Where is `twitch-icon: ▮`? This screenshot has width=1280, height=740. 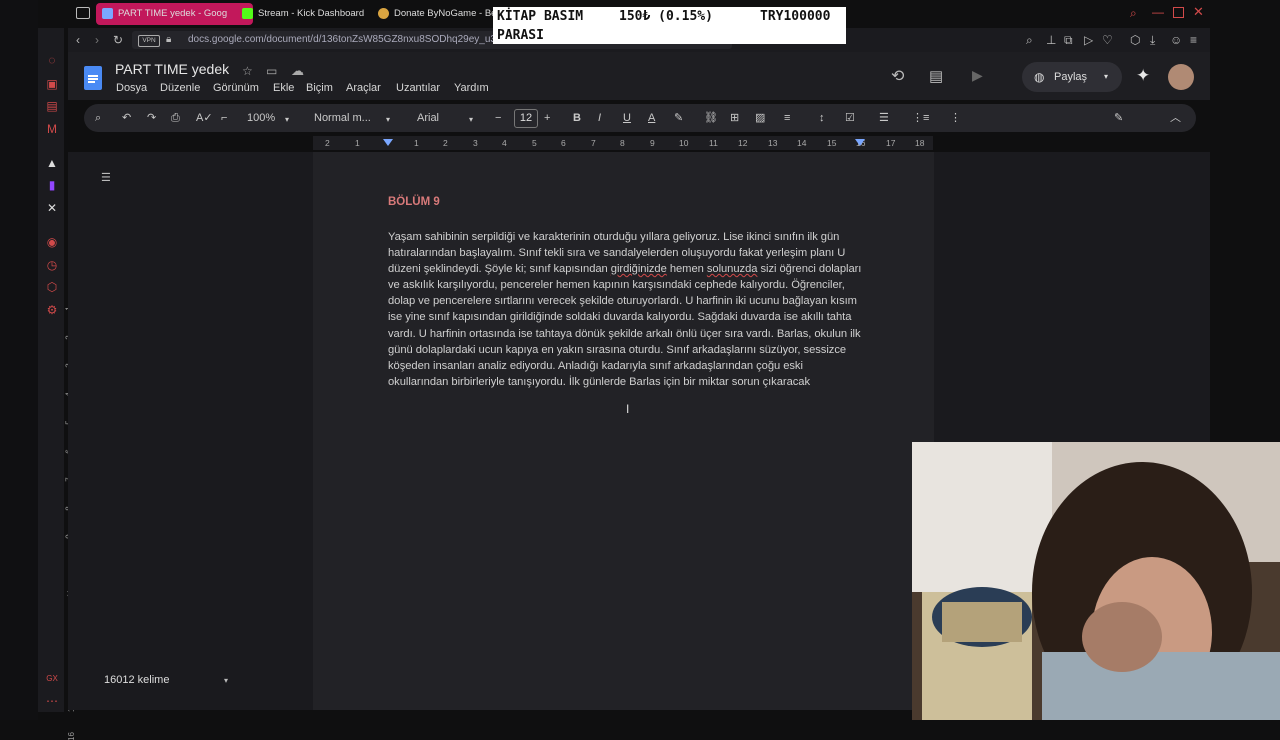
twitch-icon: ▮ is located at coordinates (52, 185).